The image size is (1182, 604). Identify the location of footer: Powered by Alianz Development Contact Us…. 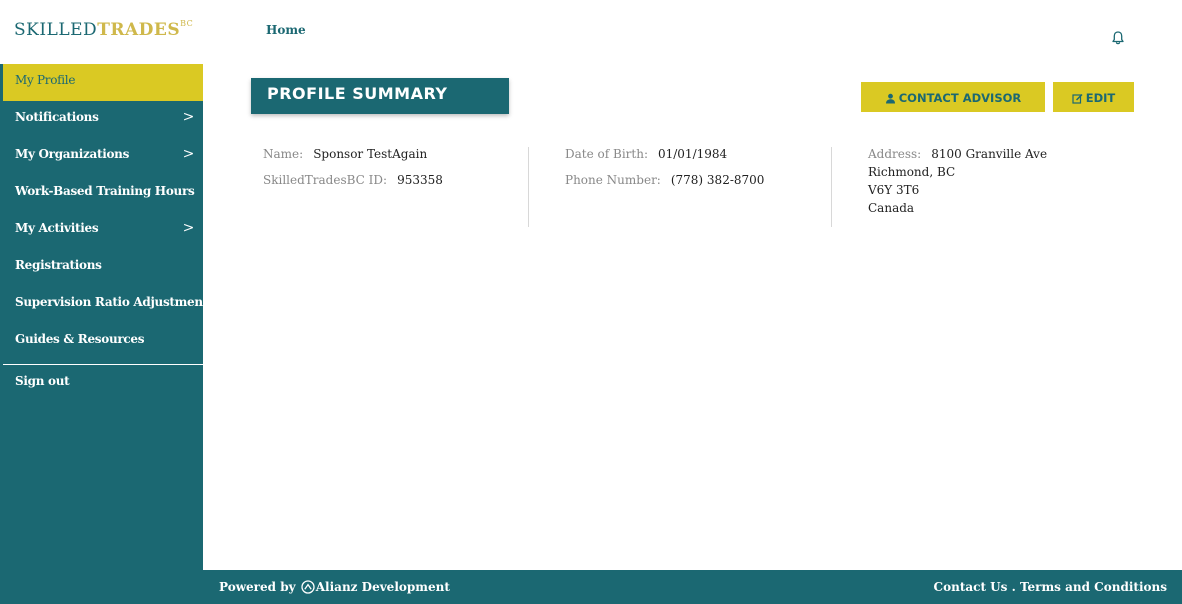
(692, 587).